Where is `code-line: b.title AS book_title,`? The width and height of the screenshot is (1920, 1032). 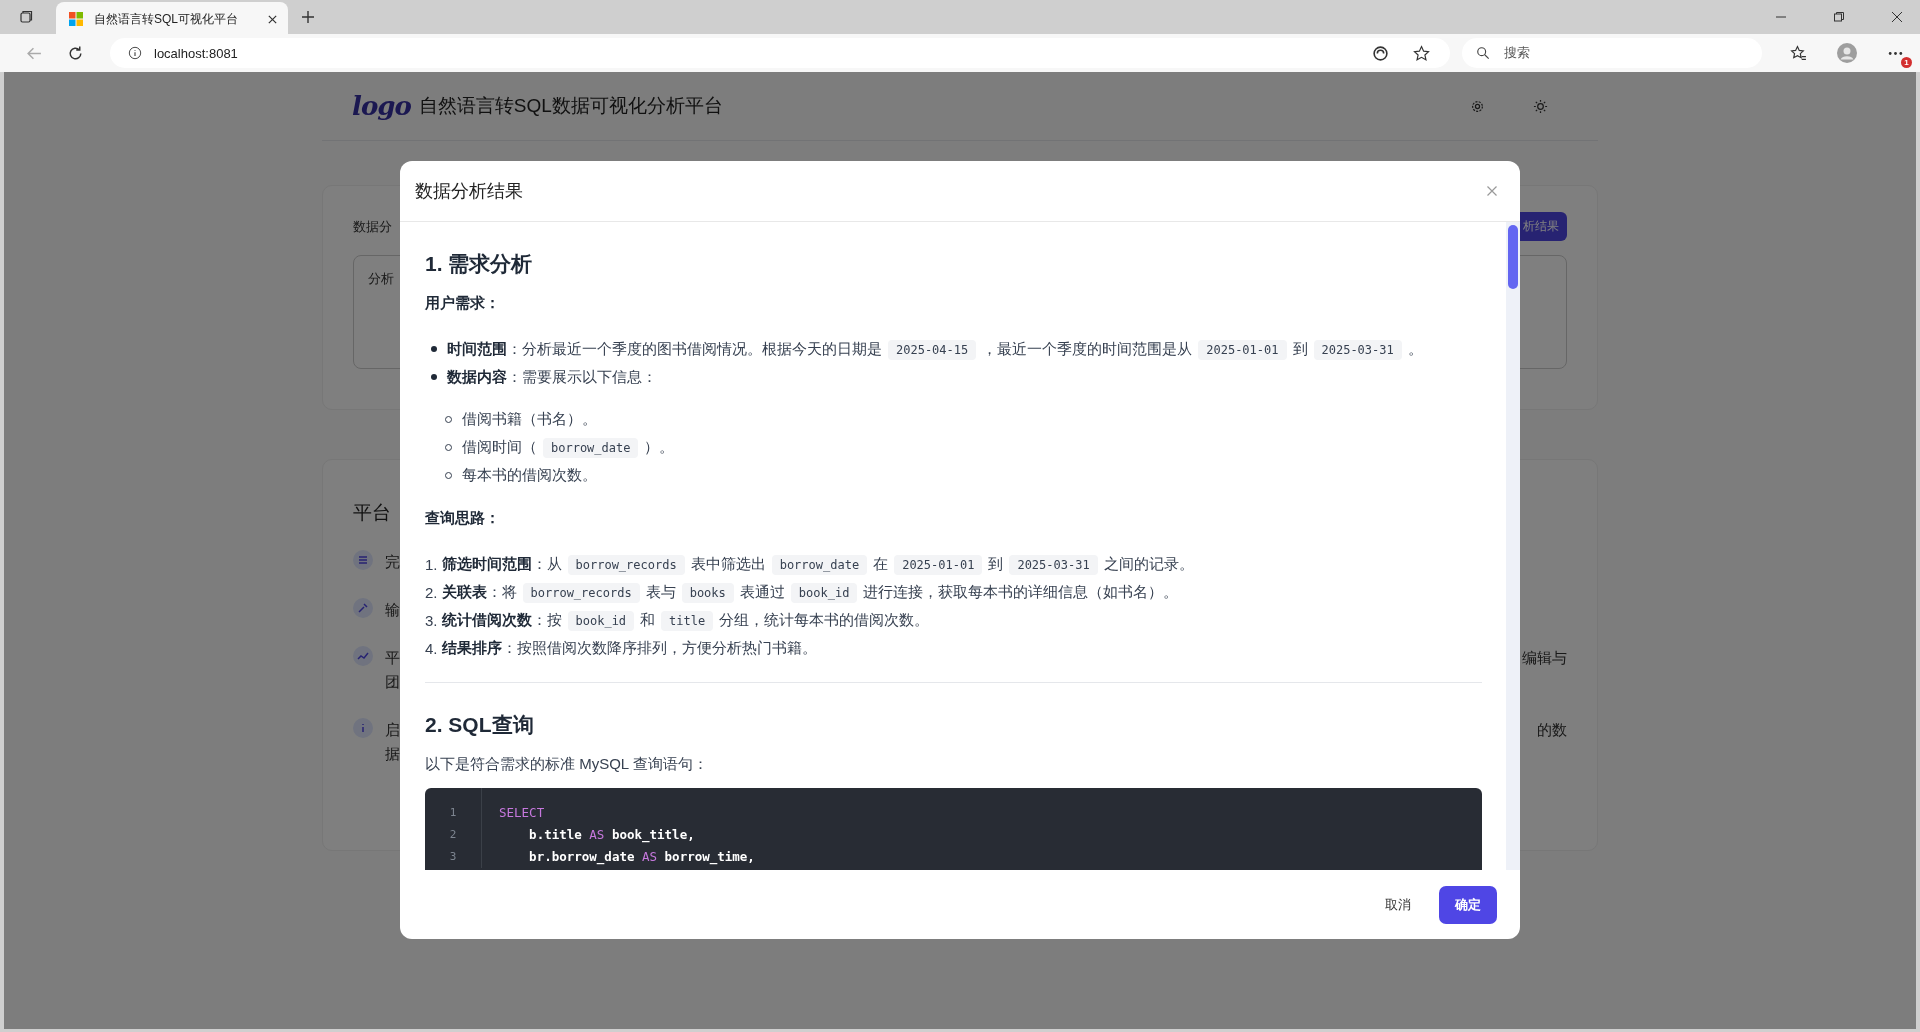
code-line: b.title AS book_title, is located at coordinates (612, 835).